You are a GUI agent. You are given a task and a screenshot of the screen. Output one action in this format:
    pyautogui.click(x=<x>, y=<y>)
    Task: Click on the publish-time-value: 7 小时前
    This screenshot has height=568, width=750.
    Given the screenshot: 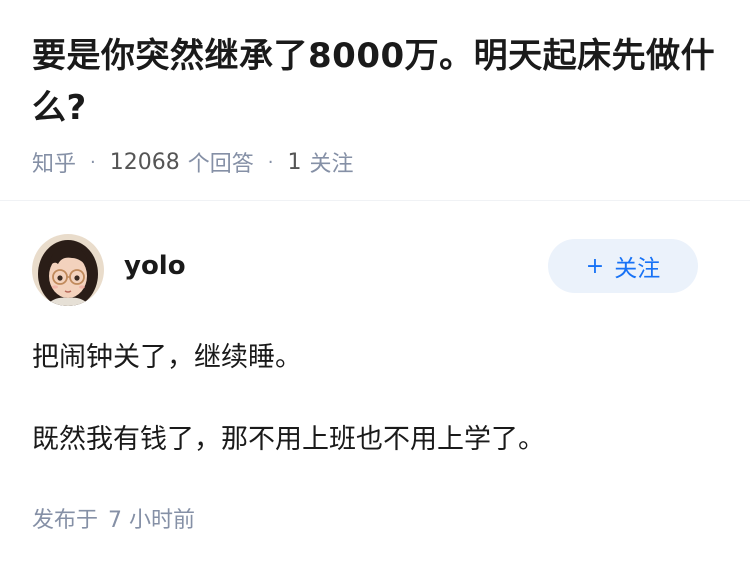 What is the action you would take?
    pyautogui.click(x=152, y=520)
    